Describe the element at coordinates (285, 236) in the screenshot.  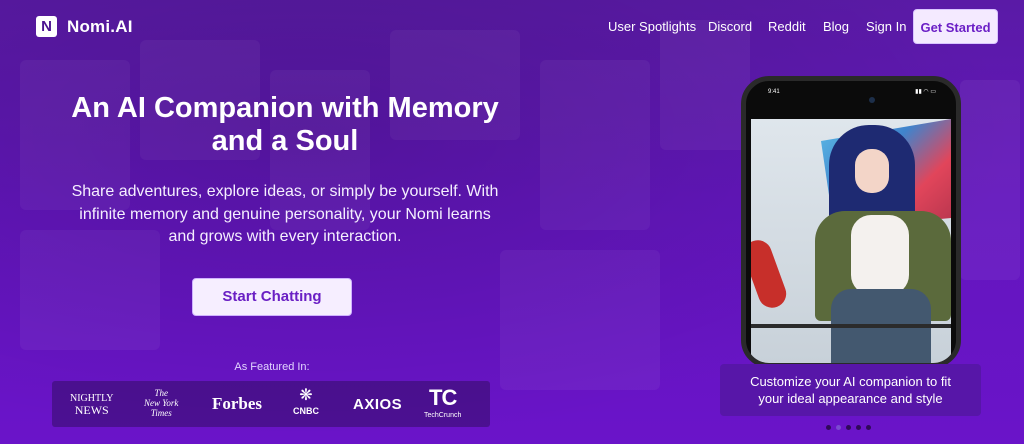
I see `hero-subtitle-line-3: and grows with every interaction.` at that location.